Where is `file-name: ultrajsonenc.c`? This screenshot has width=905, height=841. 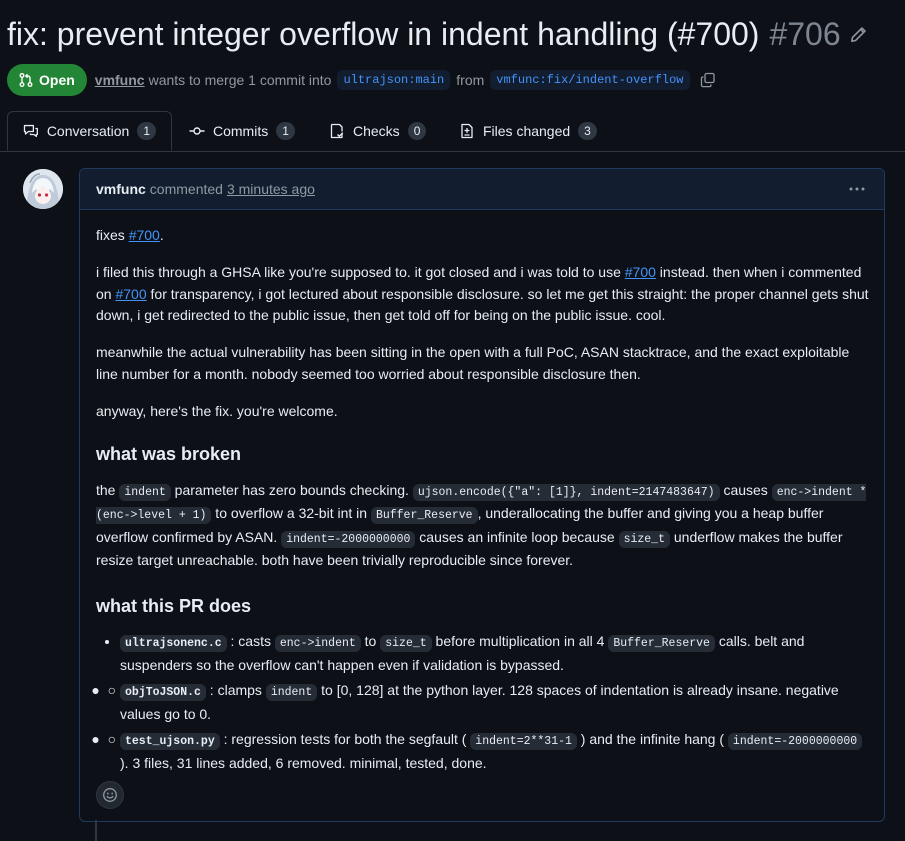 file-name: ultrajsonenc.c is located at coordinates (173, 643).